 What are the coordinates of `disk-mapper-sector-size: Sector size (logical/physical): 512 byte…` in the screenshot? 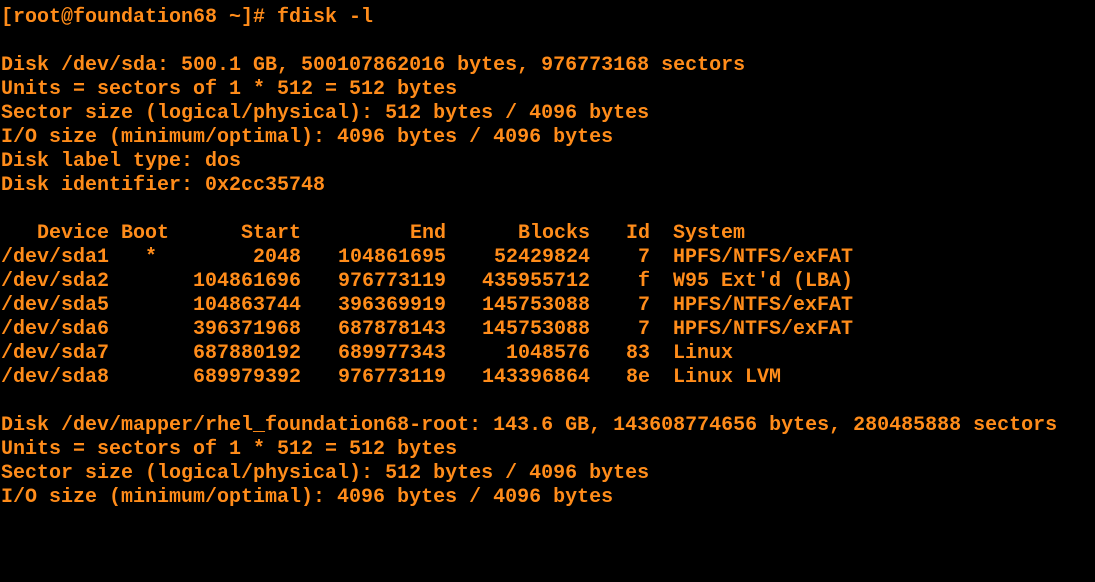 It's located at (325, 473).